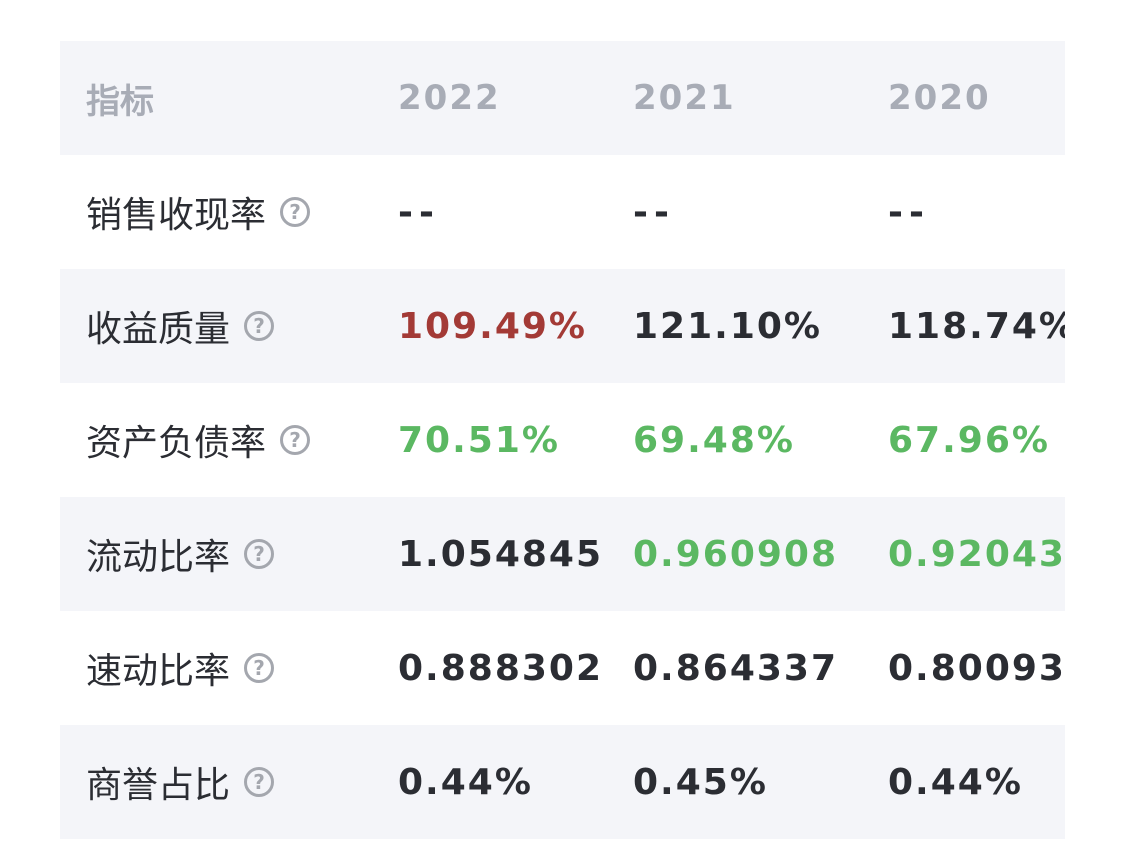  I want to click on value-2021: 0.960908, so click(736, 554).